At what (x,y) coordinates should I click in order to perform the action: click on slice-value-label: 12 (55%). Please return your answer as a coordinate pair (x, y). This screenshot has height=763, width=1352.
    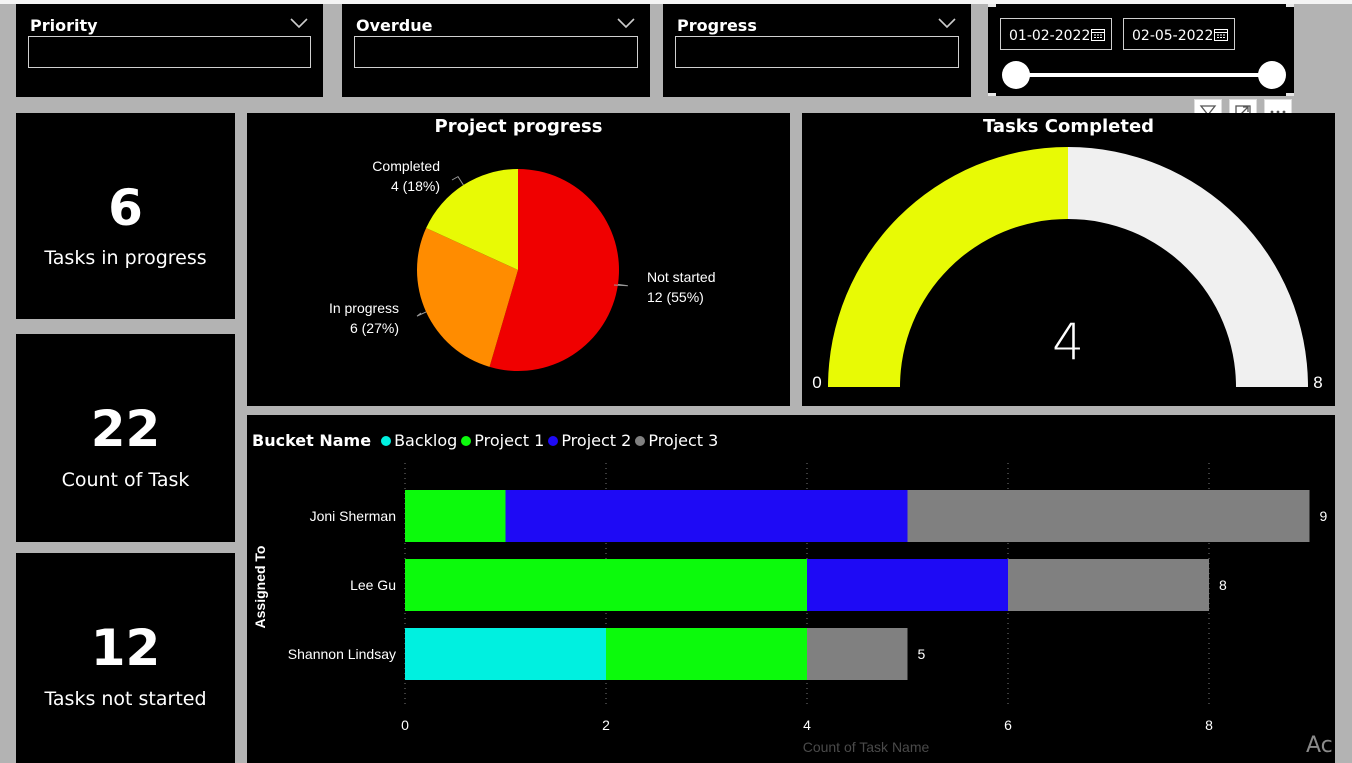
    Looking at the image, I should click on (675, 297).